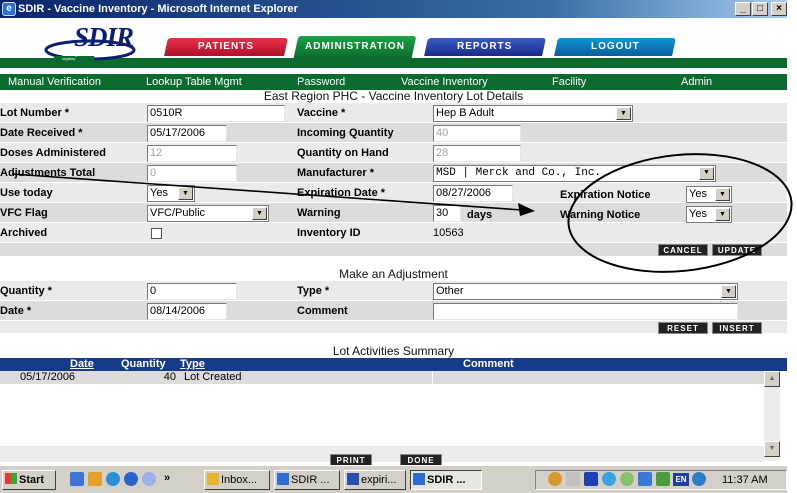 This screenshot has width=797, height=493. I want to click on warning-notice-select: Yes ▼, so click(709, 214).